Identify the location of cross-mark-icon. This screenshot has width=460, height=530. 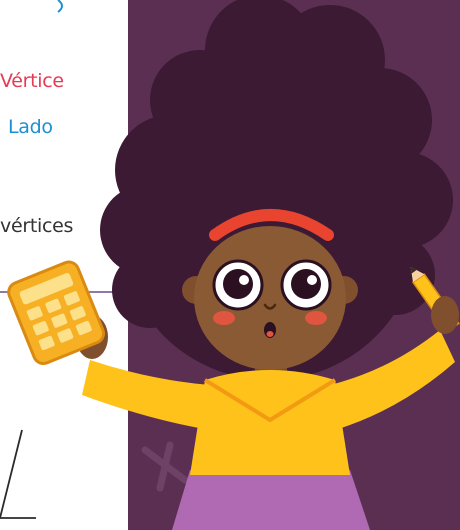
(165, 466).